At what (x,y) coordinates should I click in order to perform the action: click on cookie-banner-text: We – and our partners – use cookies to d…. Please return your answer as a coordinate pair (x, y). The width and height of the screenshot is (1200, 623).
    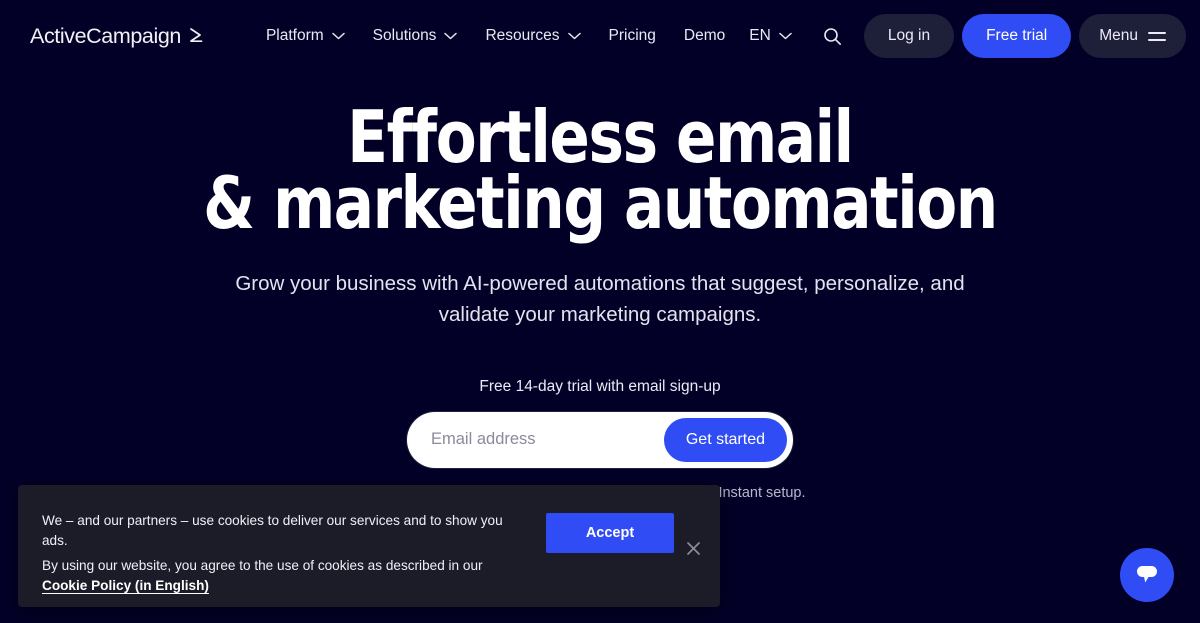
    Looking at the image, I should click on (277, 553).